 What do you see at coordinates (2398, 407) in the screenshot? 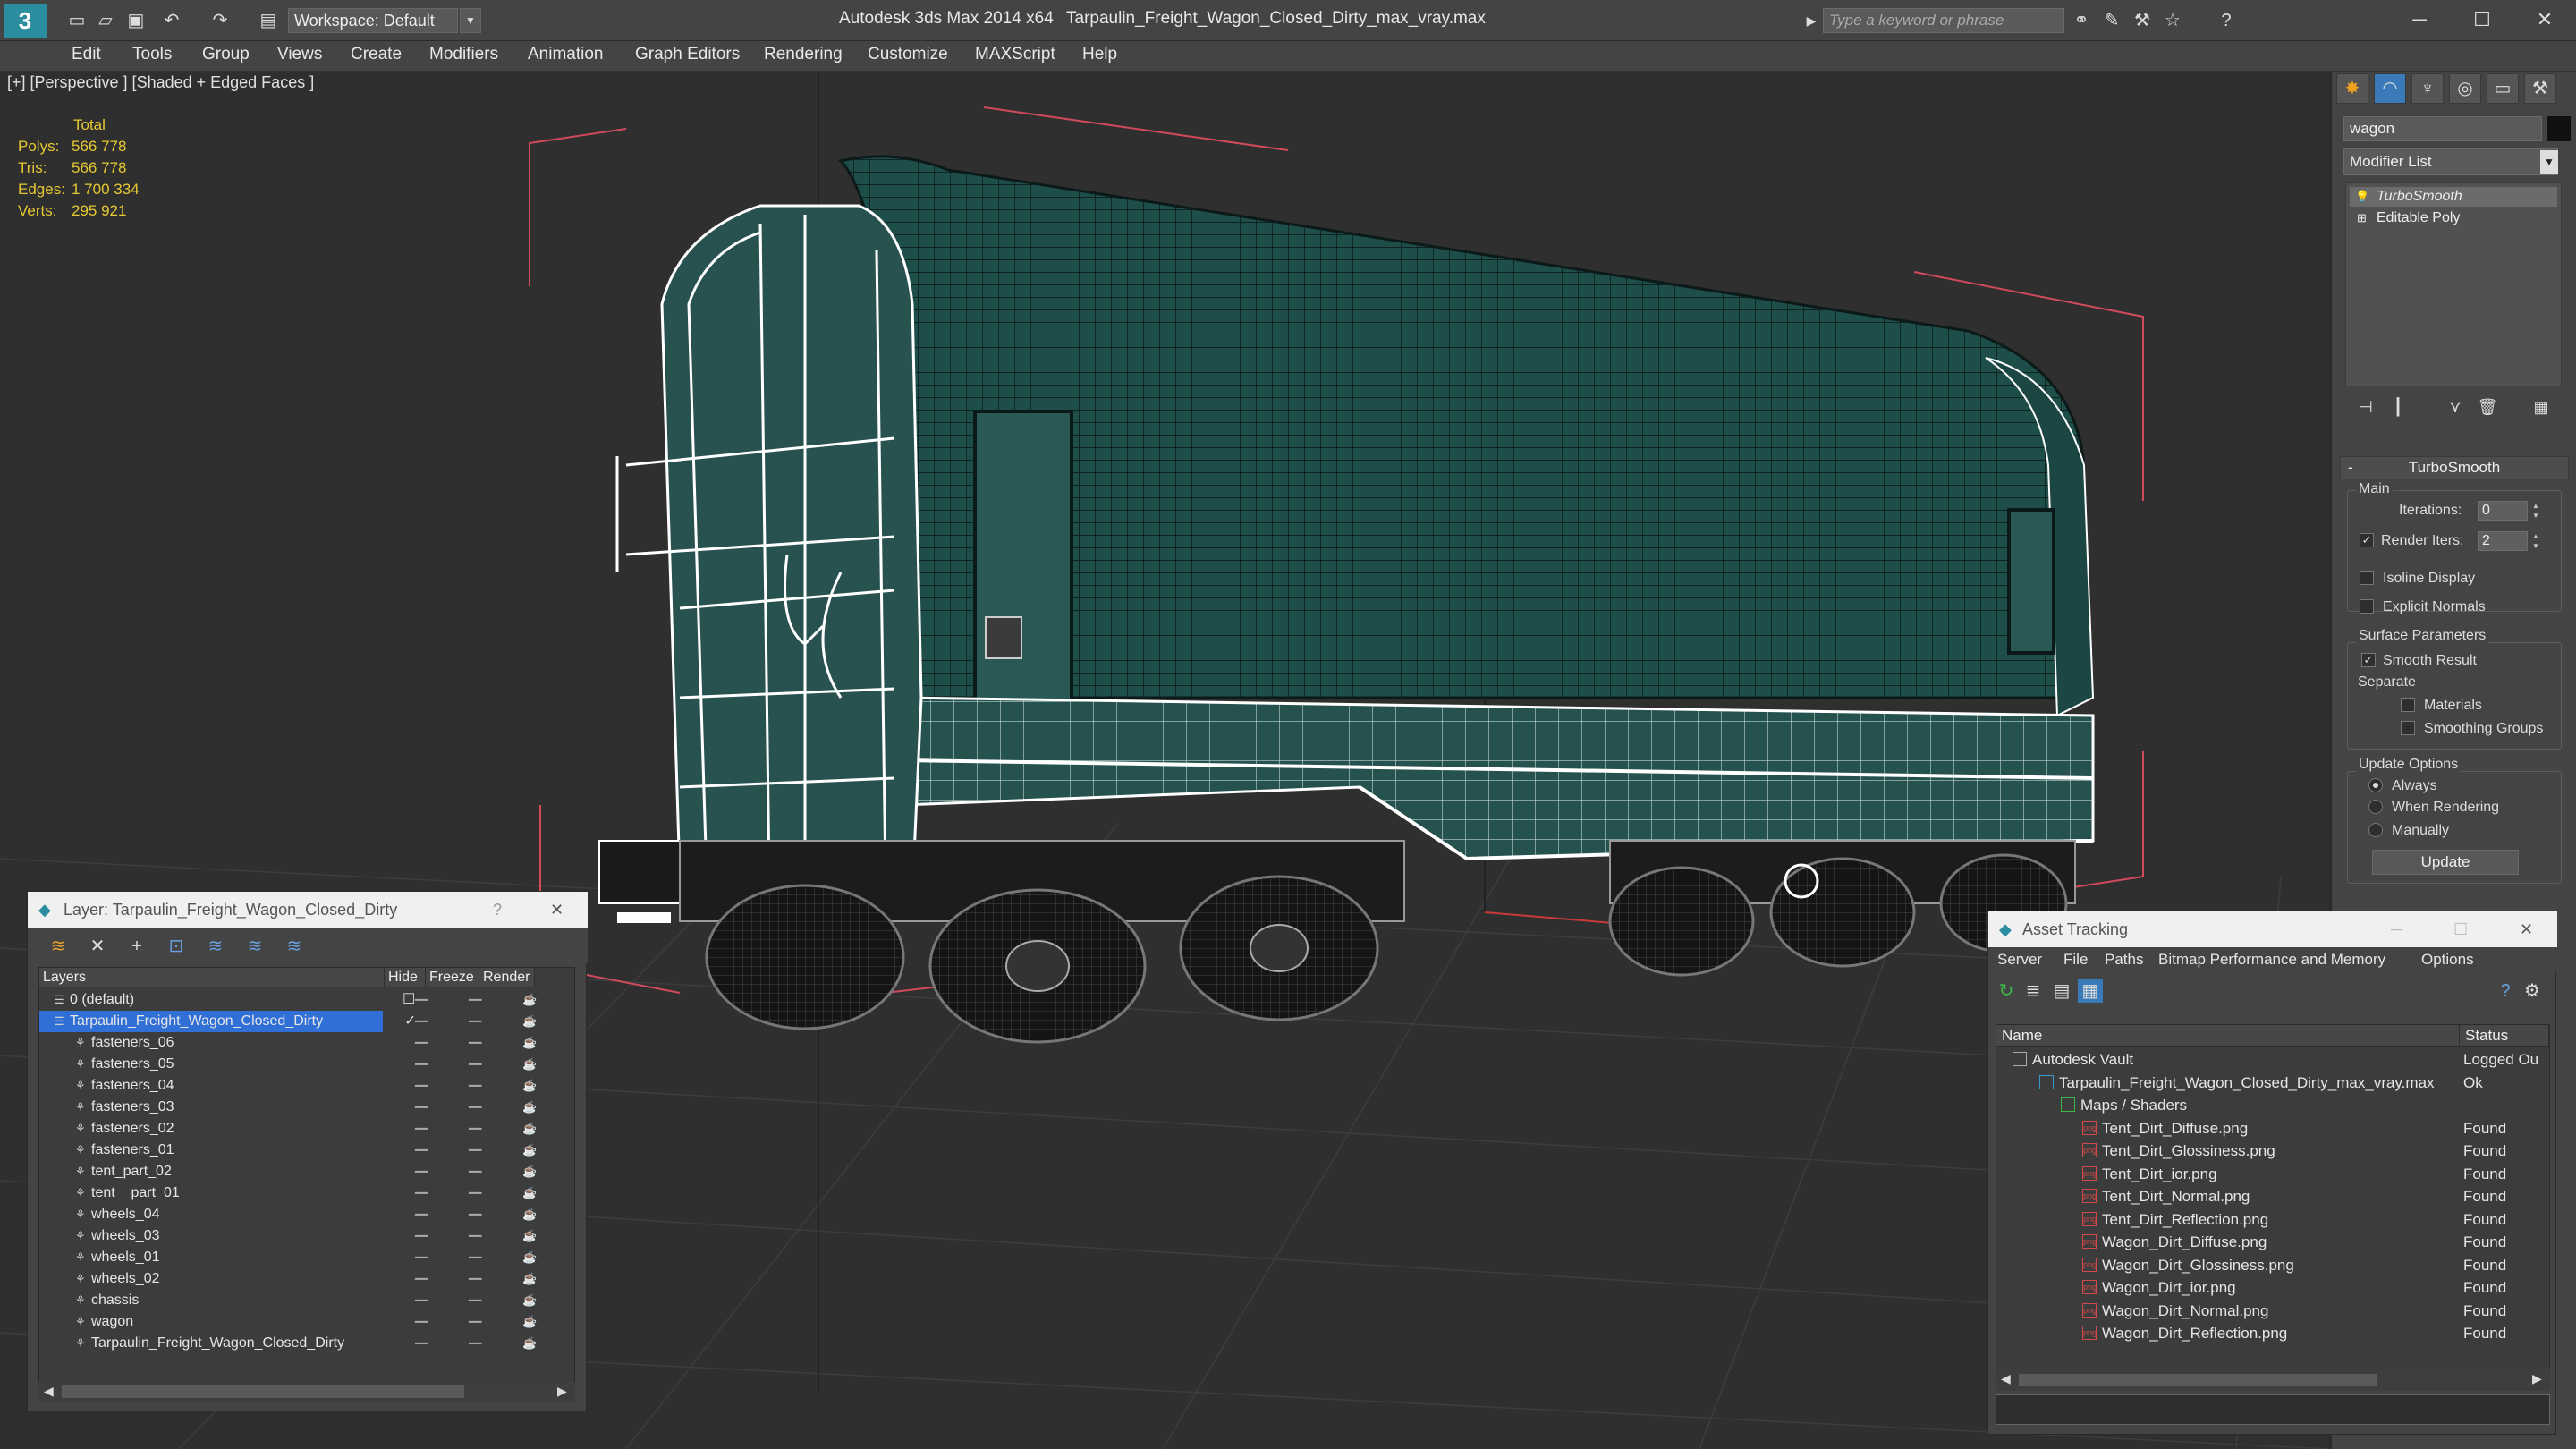
I see `show-end-result-icon: ┃` at bounding box center [2398, 407].